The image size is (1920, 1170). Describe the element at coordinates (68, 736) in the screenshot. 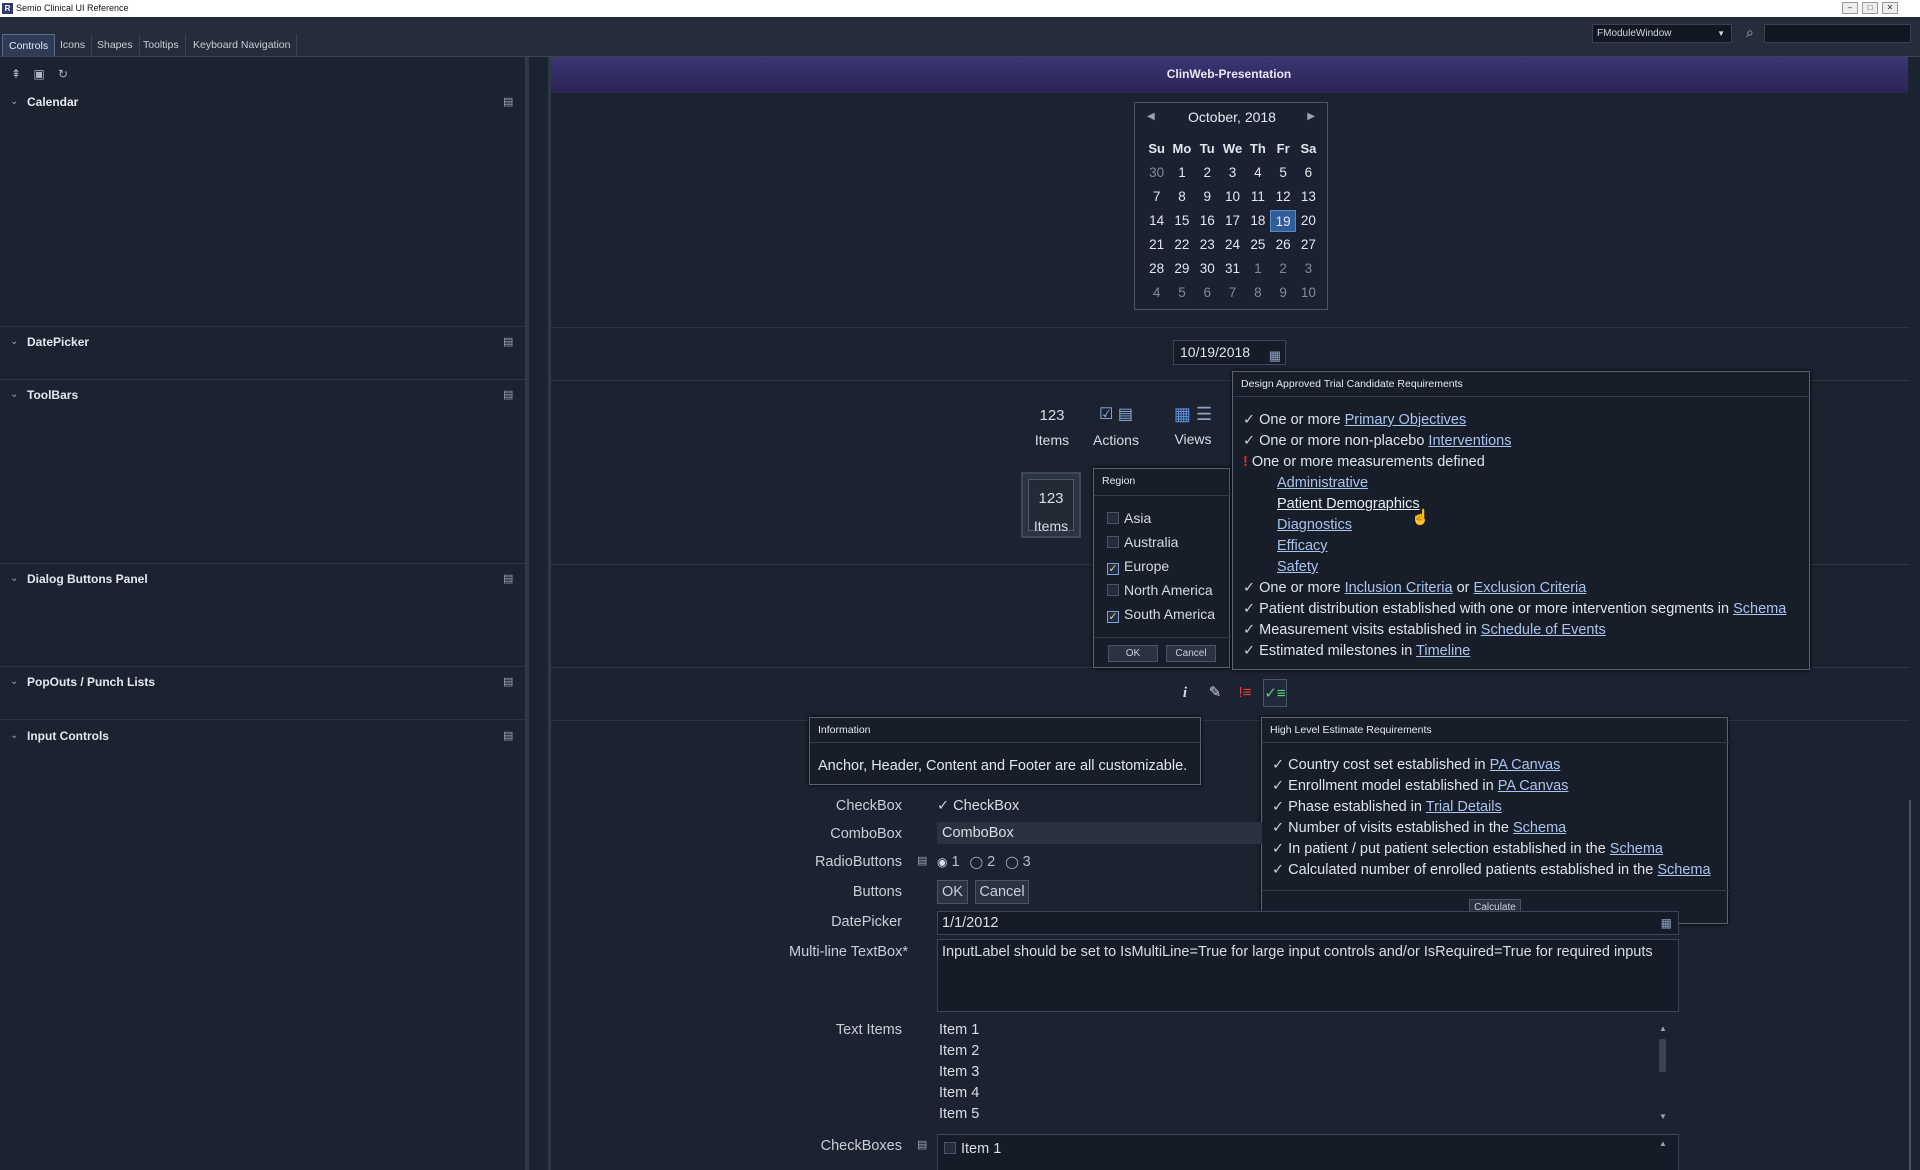

I see `section-title: Input Controls` at that location.